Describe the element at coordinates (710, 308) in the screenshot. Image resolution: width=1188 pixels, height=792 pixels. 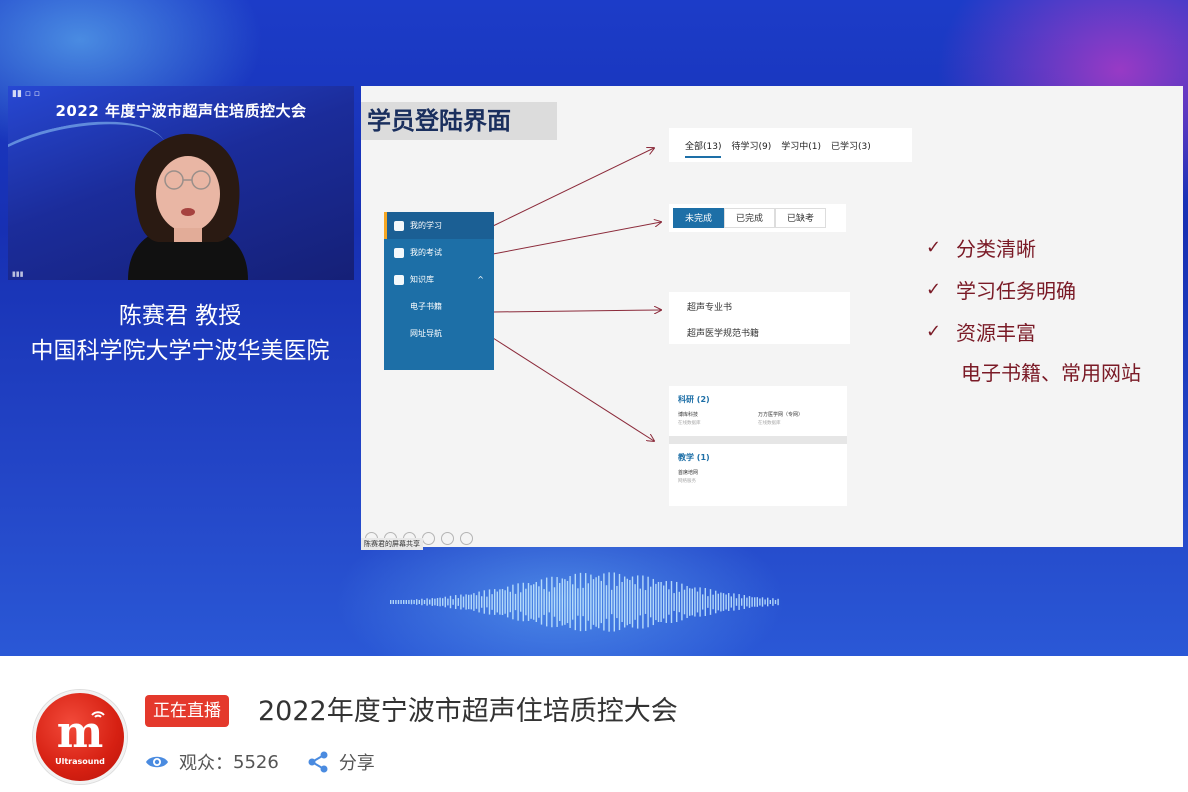
I see `ebook-item: 超声专业书` at that location.